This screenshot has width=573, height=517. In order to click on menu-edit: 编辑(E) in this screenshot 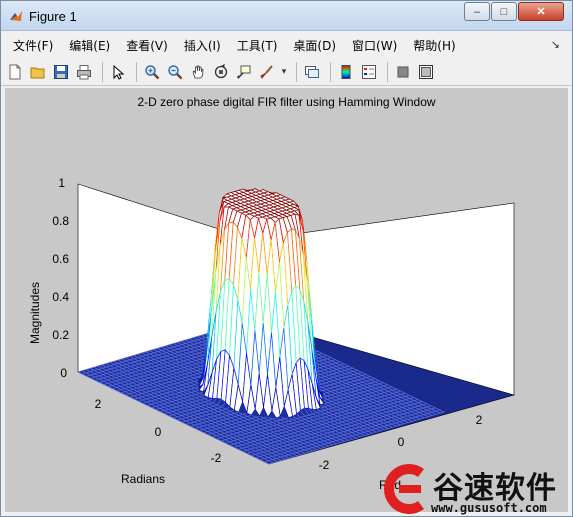, I will do `click(89, 45)`.